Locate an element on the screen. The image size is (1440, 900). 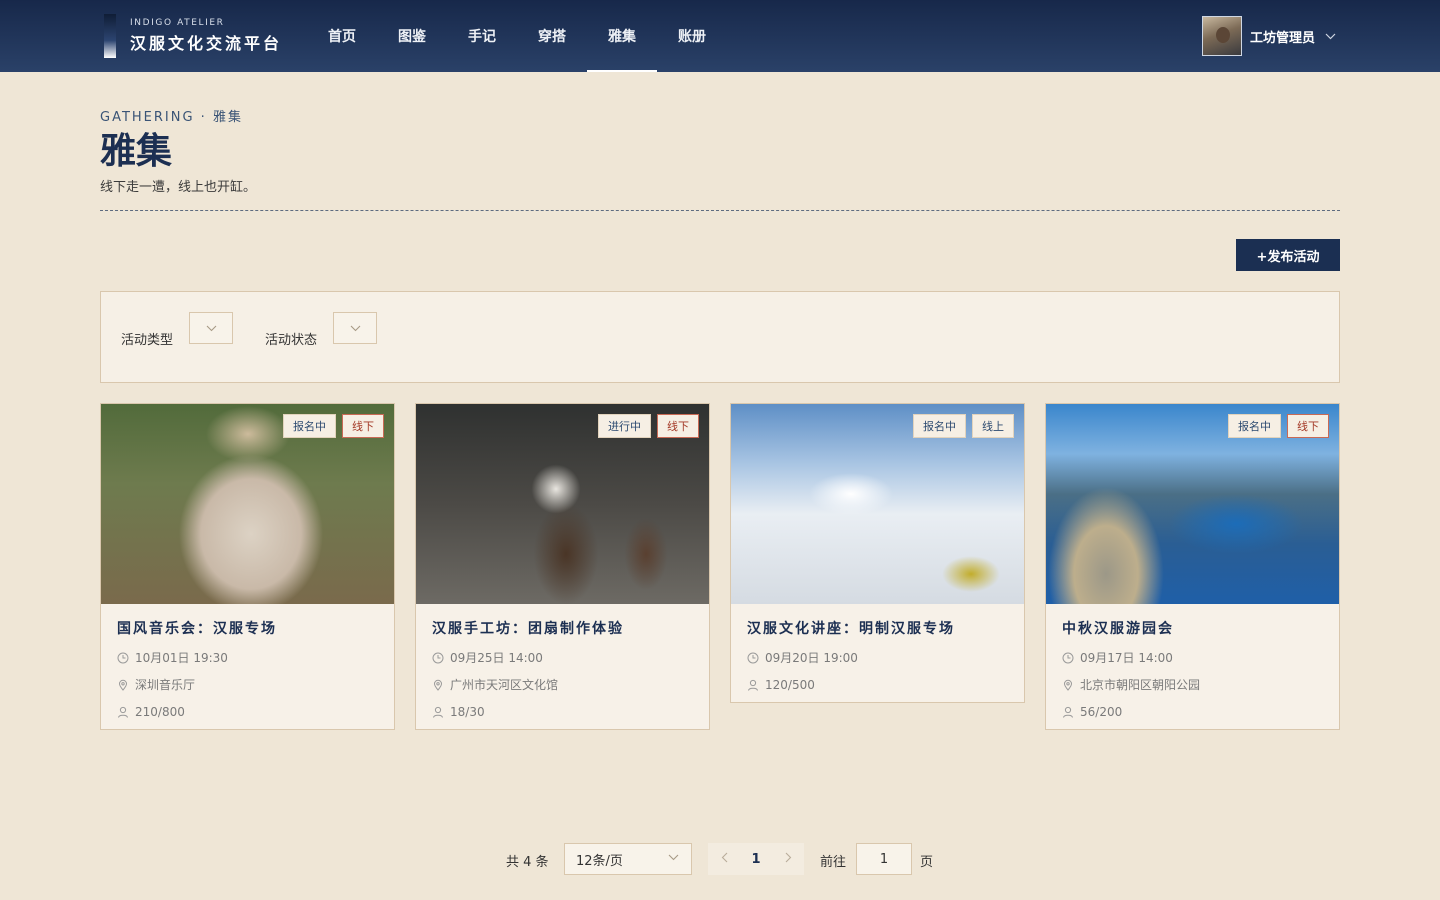
event-time-text: 09月17日 14:00 is located at coordinates (1126, 658).